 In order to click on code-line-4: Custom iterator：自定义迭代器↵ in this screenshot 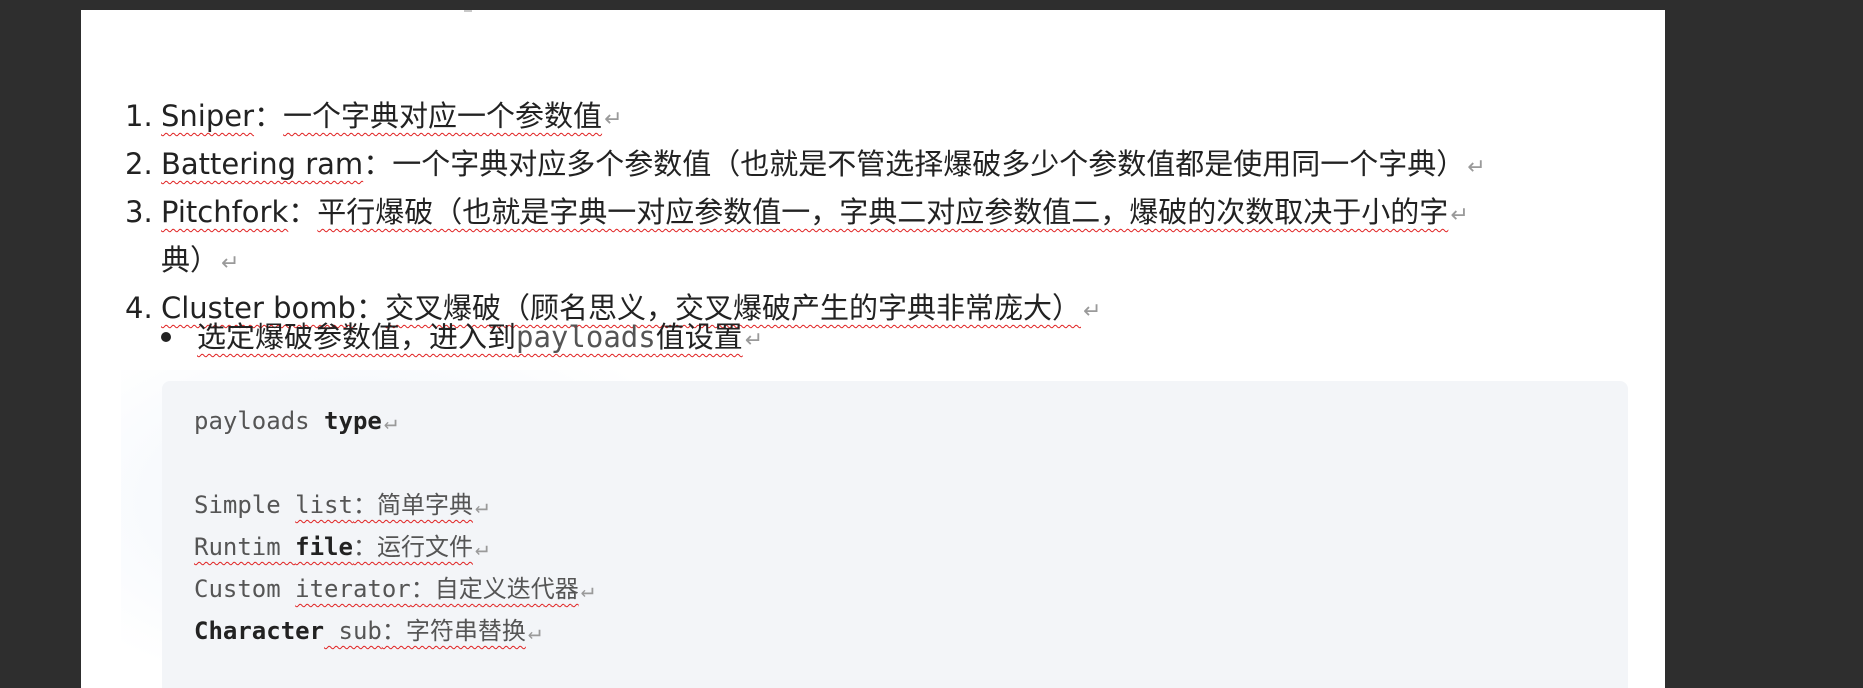, I will do `click(394, 589)`.